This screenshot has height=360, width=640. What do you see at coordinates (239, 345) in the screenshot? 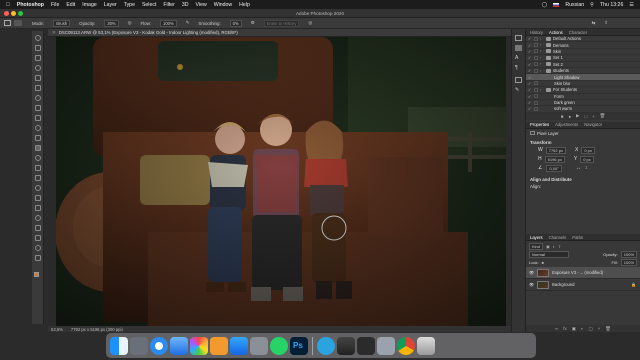
I see `app-store-icon` at bounding box center [239, 345].